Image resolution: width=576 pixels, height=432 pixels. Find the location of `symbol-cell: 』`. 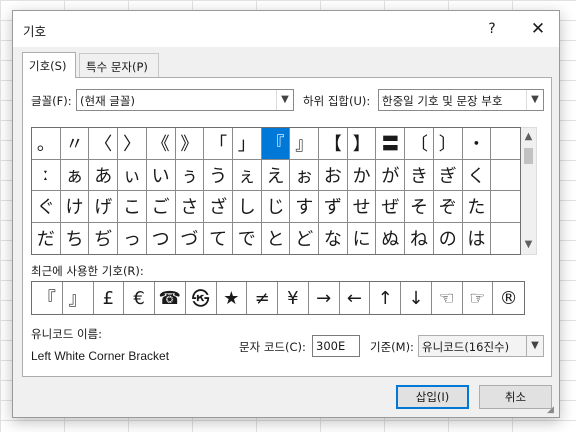

symbol-cell: 』 is located at coordinates (305, 144).